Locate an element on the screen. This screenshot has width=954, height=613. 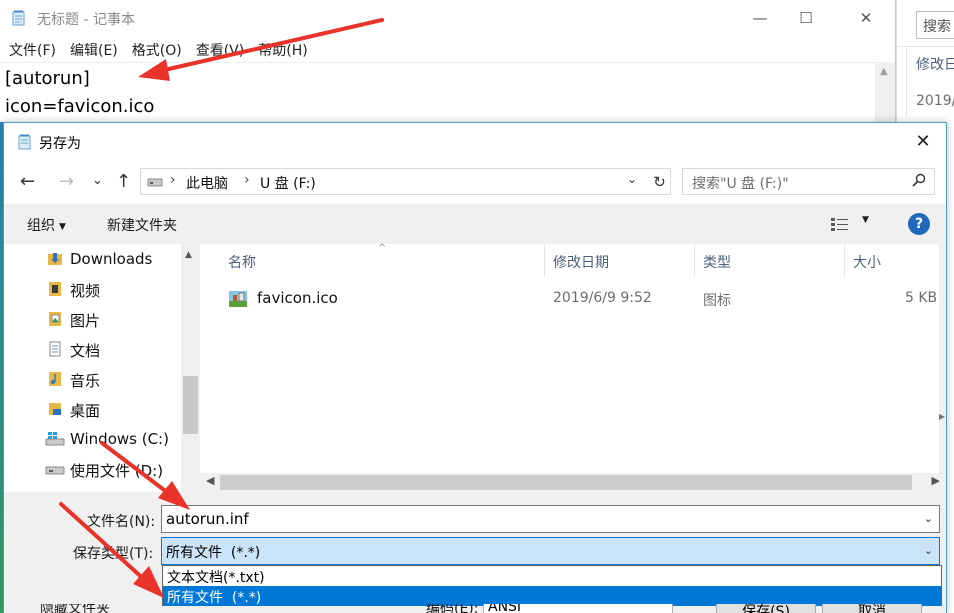
ico-file-icon is located at coordinates (238, 299).